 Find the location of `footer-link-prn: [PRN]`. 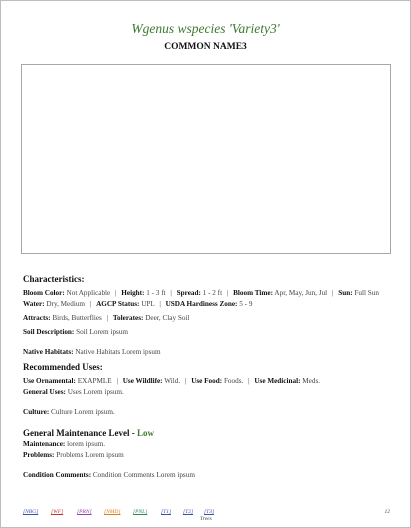

footer-link-prn: [PRN] is located at coordinates (84, 512).